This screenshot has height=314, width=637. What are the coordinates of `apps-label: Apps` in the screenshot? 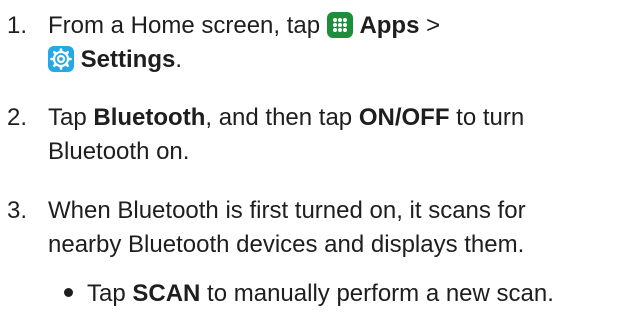 It's located at (389, 25).